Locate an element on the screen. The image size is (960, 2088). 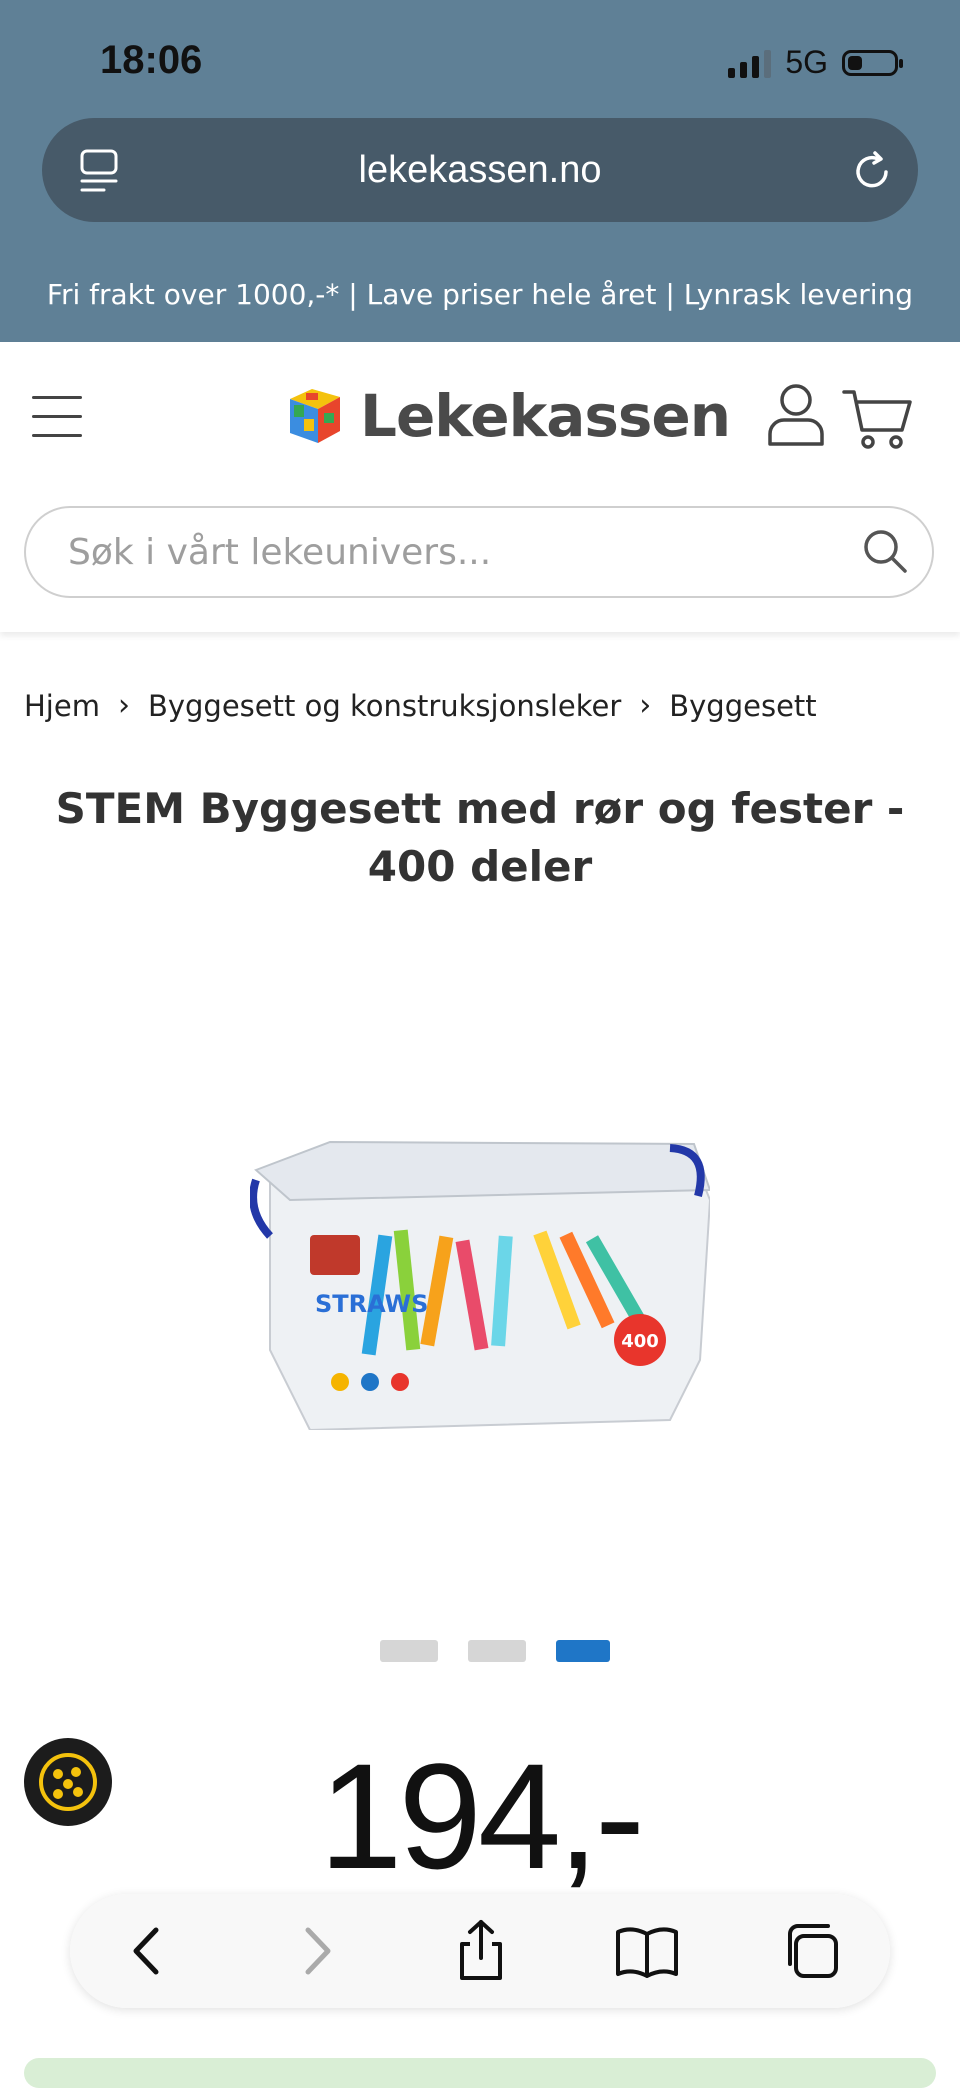
logo-puzzle-icon is located at coordinates (315, 416).